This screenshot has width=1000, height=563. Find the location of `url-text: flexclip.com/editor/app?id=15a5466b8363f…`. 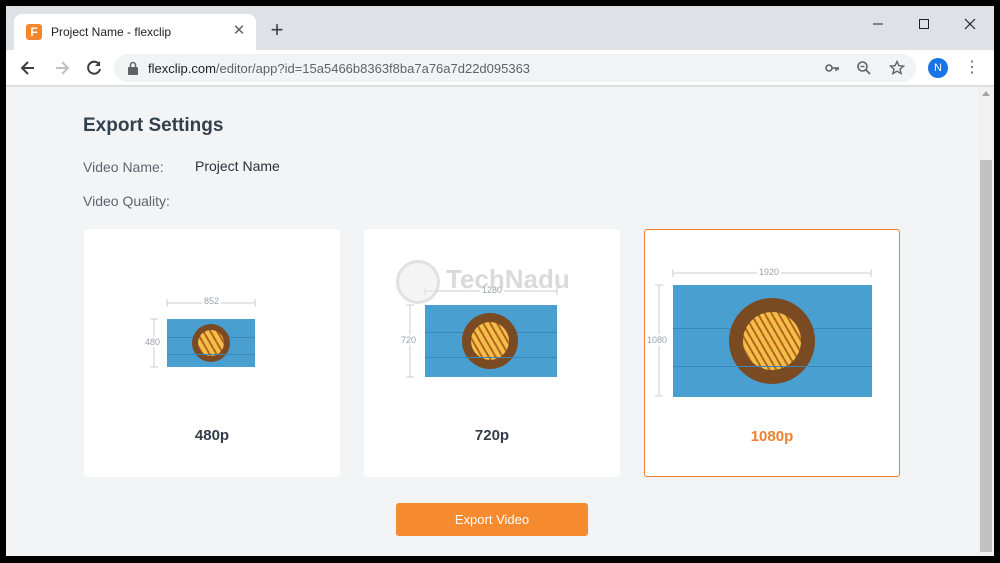

url-text: flexclip.com/editor/app?id=15a5466b8363f… is located at coordinates (339, 68).